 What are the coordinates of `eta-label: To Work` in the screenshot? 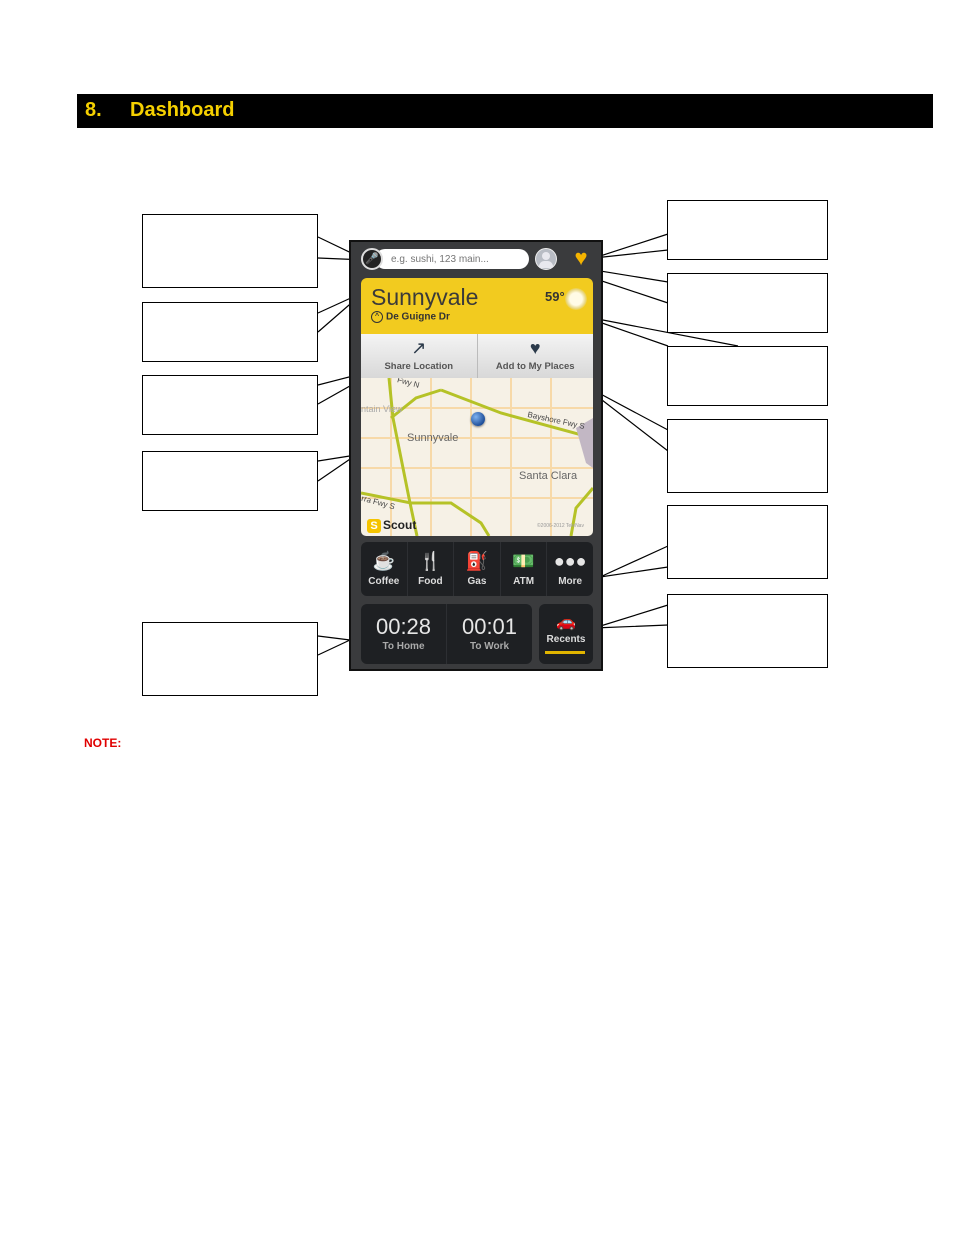 It's located at (489, 646).